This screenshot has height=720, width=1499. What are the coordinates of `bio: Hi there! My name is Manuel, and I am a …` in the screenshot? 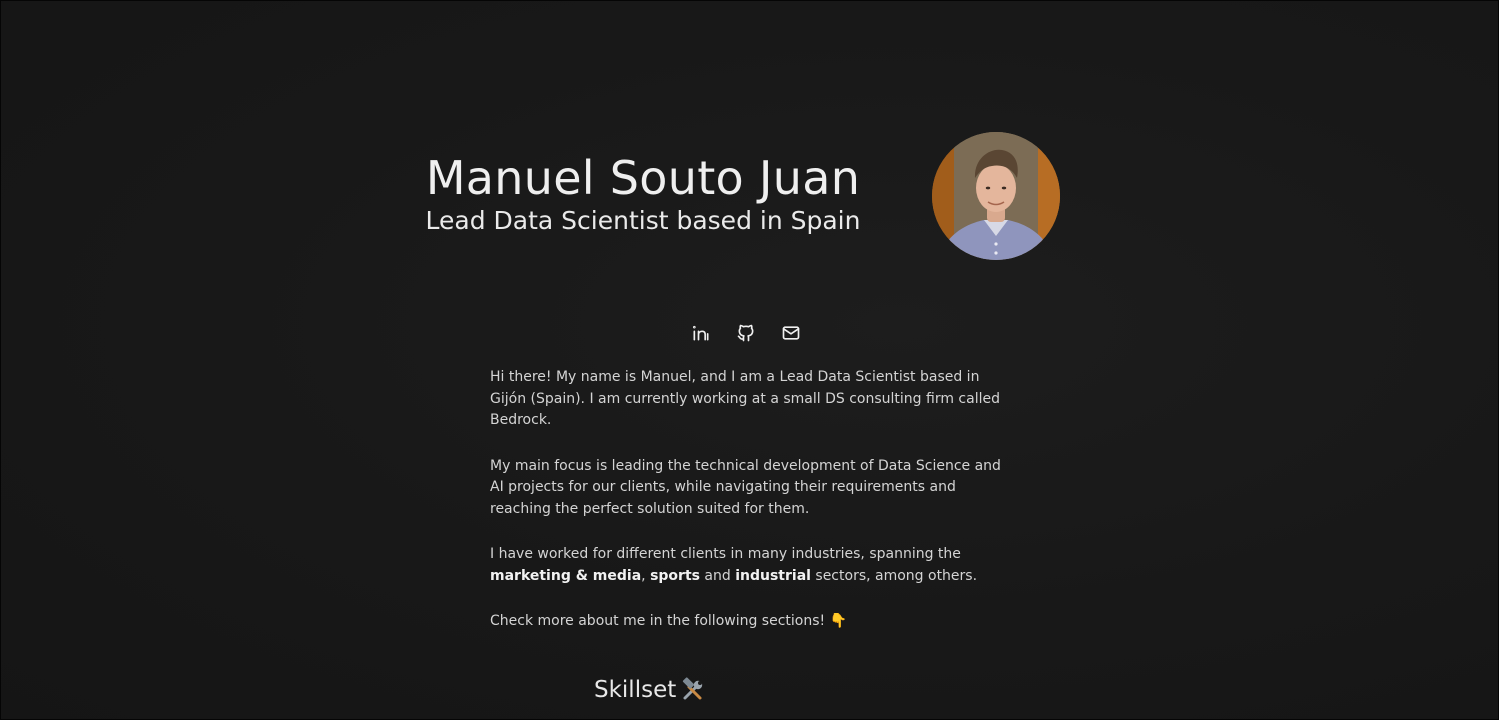 It's located at (750, 512).